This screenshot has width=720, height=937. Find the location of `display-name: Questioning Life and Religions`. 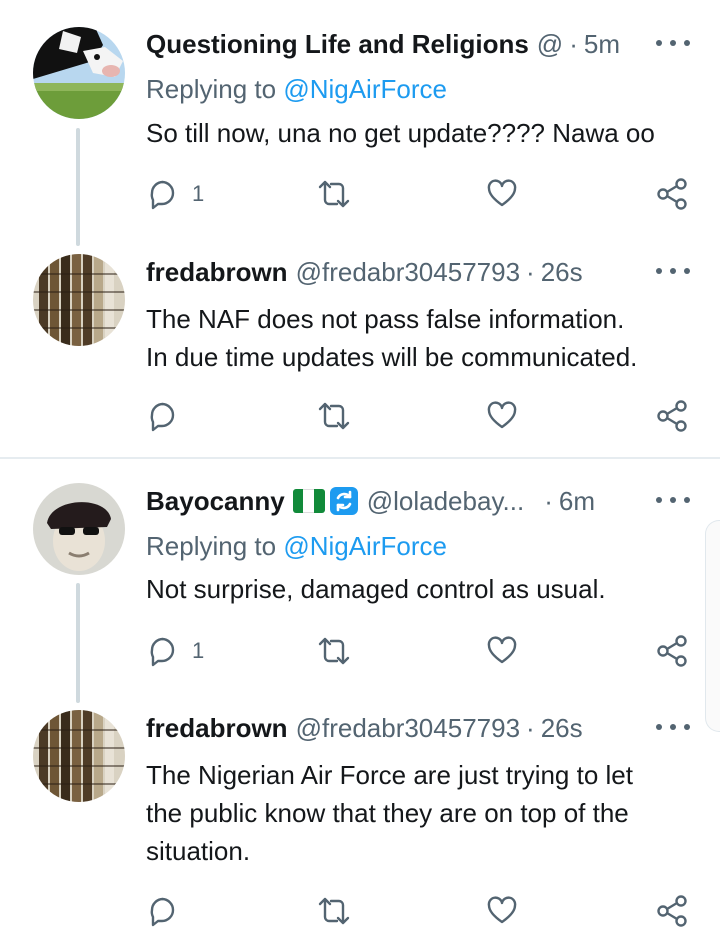

display-name: Questioning Life and Religions is located at coordinates (337, 44).